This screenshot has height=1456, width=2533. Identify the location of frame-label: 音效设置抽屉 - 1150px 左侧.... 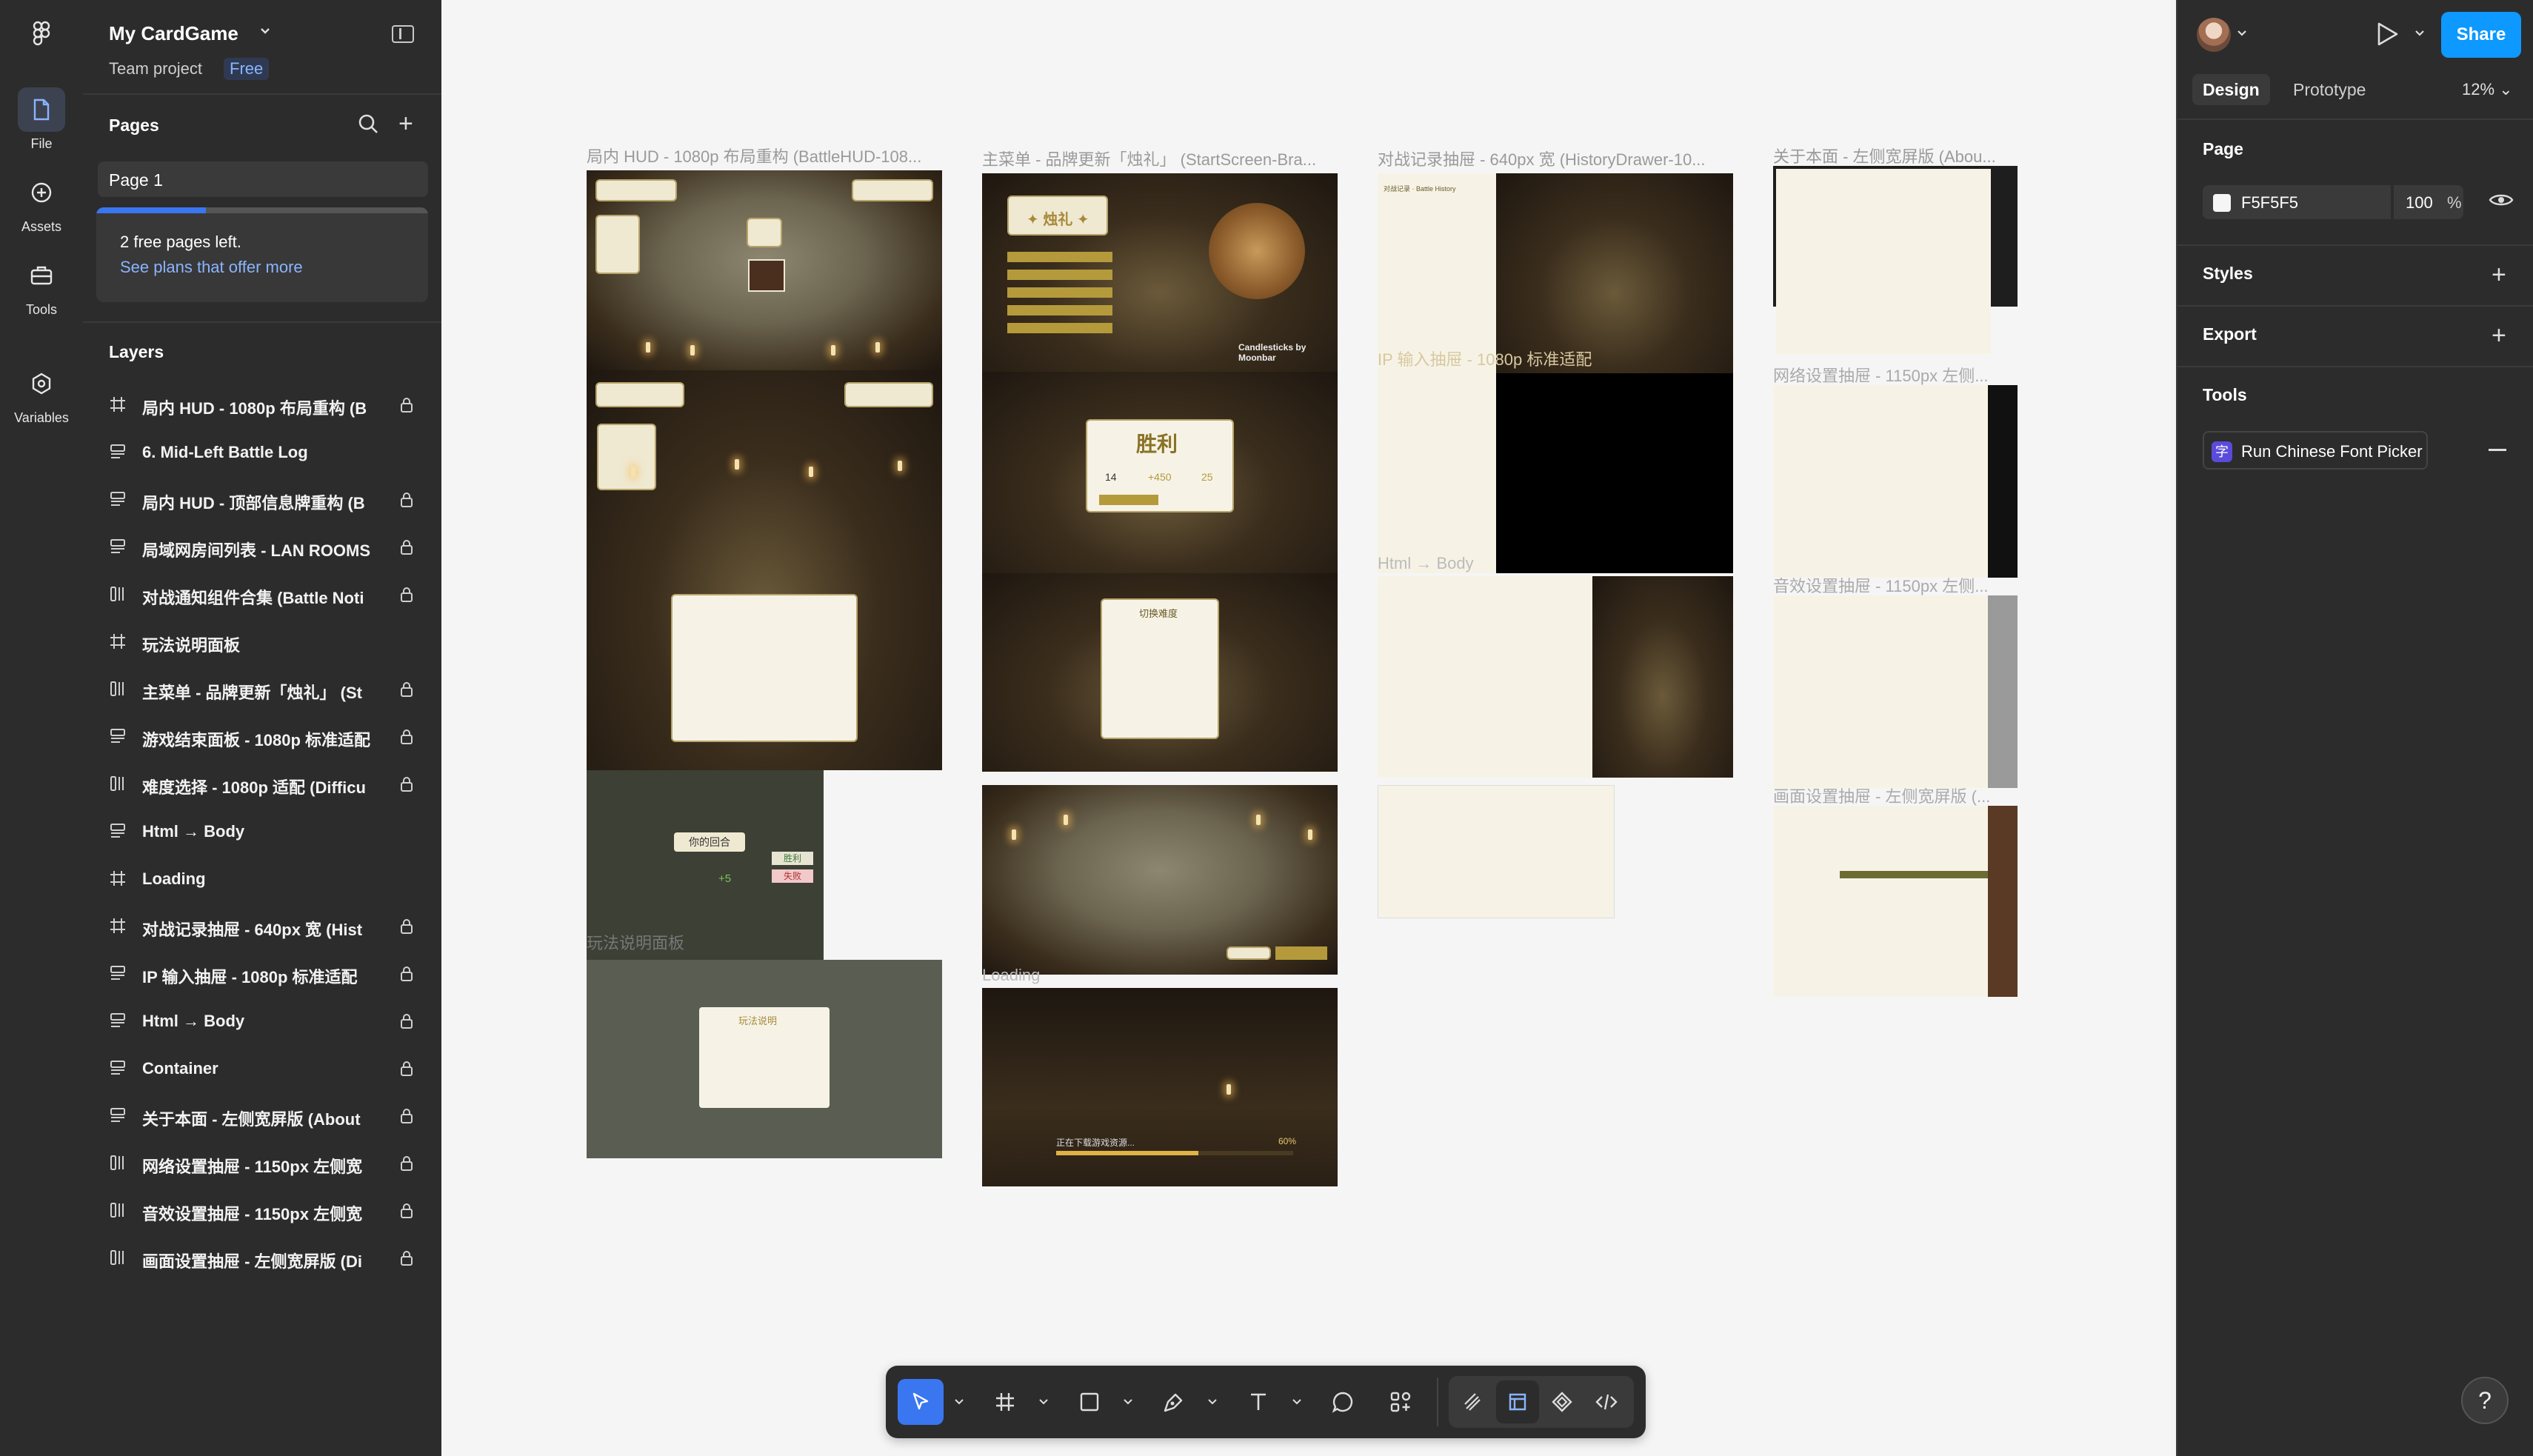
(1884, 585).